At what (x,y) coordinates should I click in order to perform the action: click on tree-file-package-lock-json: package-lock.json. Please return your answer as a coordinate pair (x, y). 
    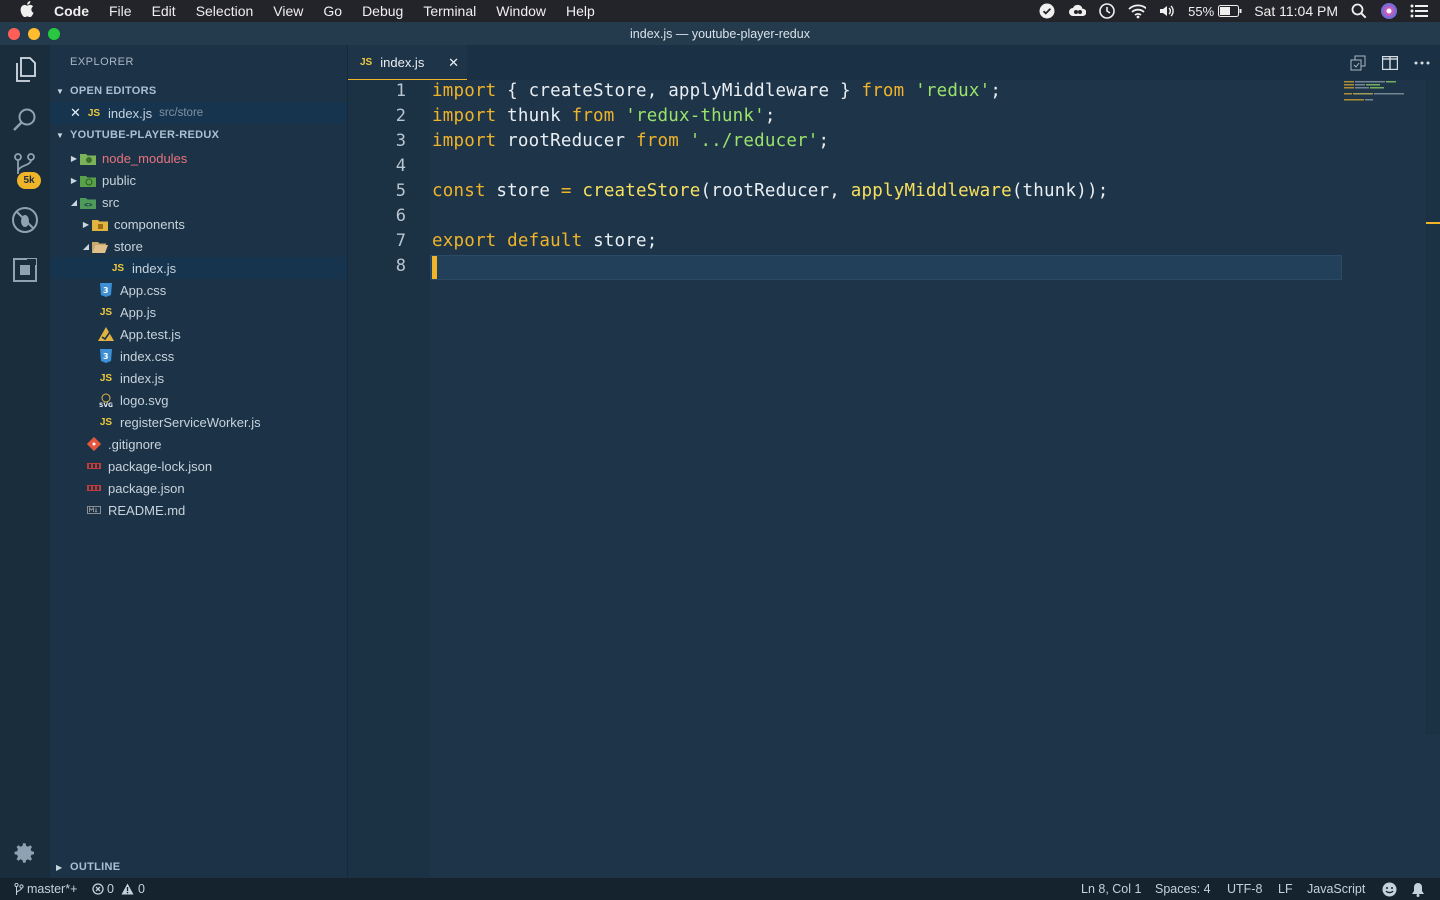
    Looking at the image, I should click on (198, 466).